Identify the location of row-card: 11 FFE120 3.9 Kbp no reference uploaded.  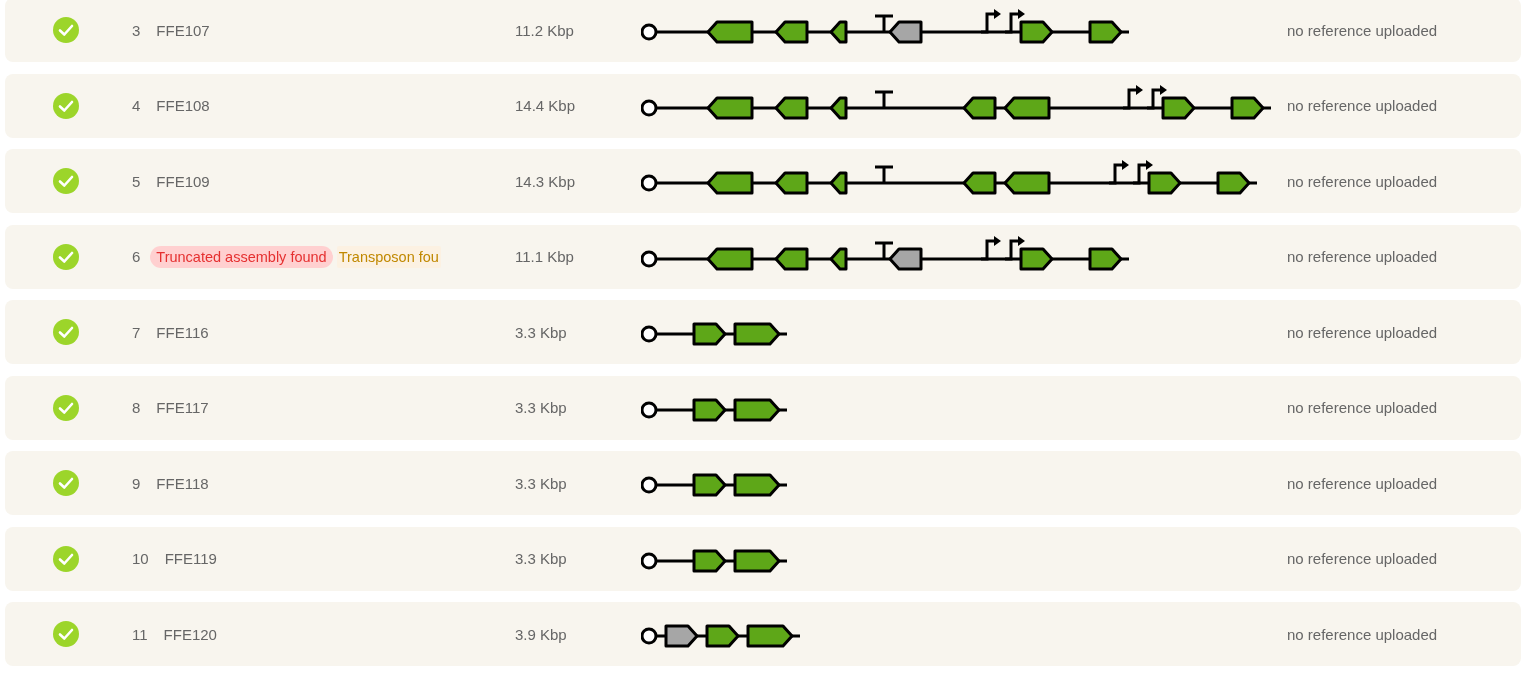
(763, 634).